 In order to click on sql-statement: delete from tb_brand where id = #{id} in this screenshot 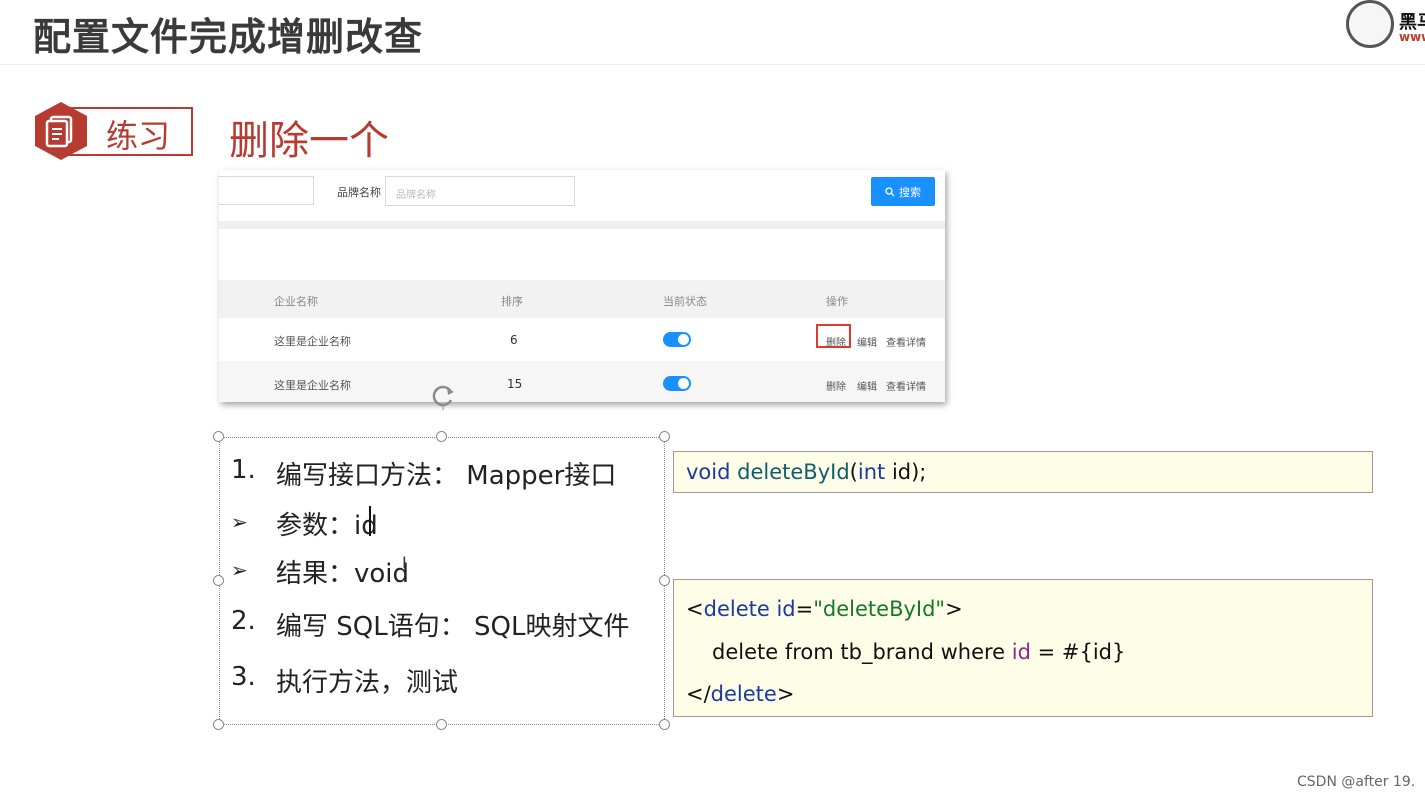, I will do `click(919, 652)`.